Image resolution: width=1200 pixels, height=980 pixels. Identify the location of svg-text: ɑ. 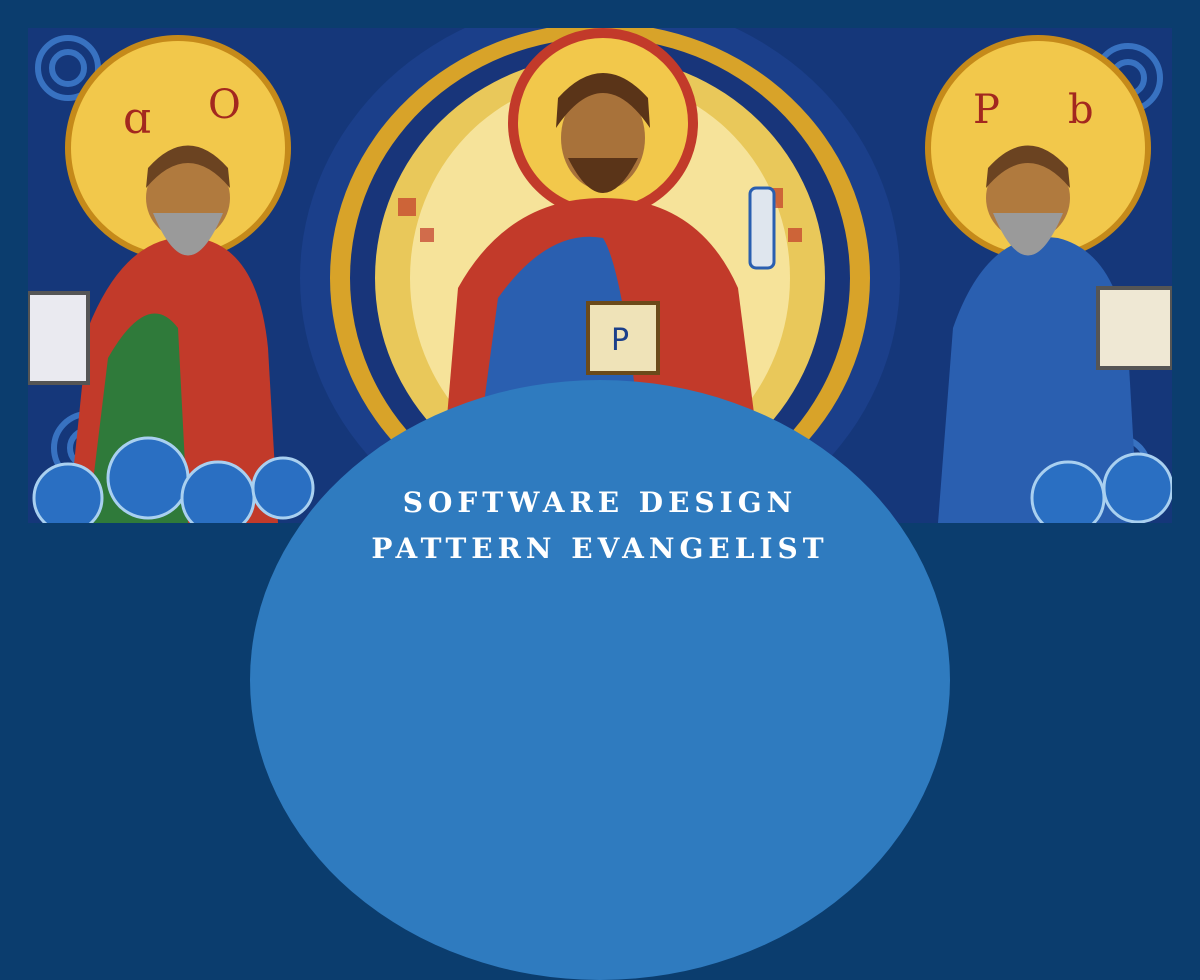
(137, 118).